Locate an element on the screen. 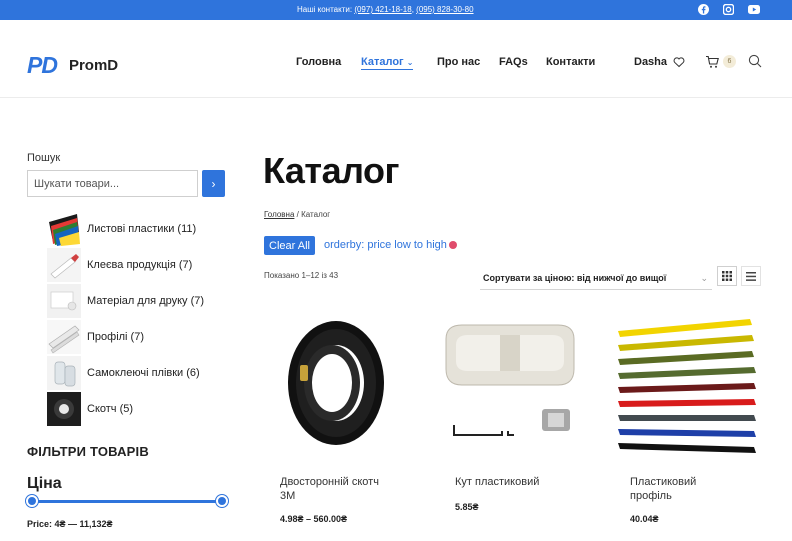  sheet-plastics-thumbnail is located at coordinates (64, 230).